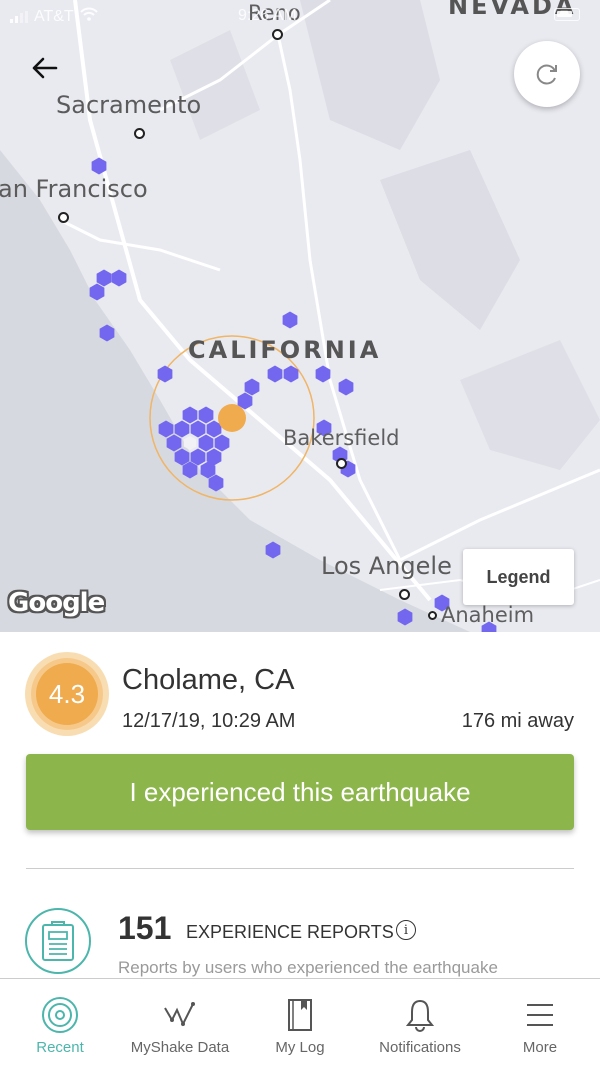 Image resolution: width=600 pixels, height=1068 pixels. What do you see at coordinates (129, 105) in the screenshot?
I see `map-label-sacramento: Sacramento` at bounding box center [129, 105].